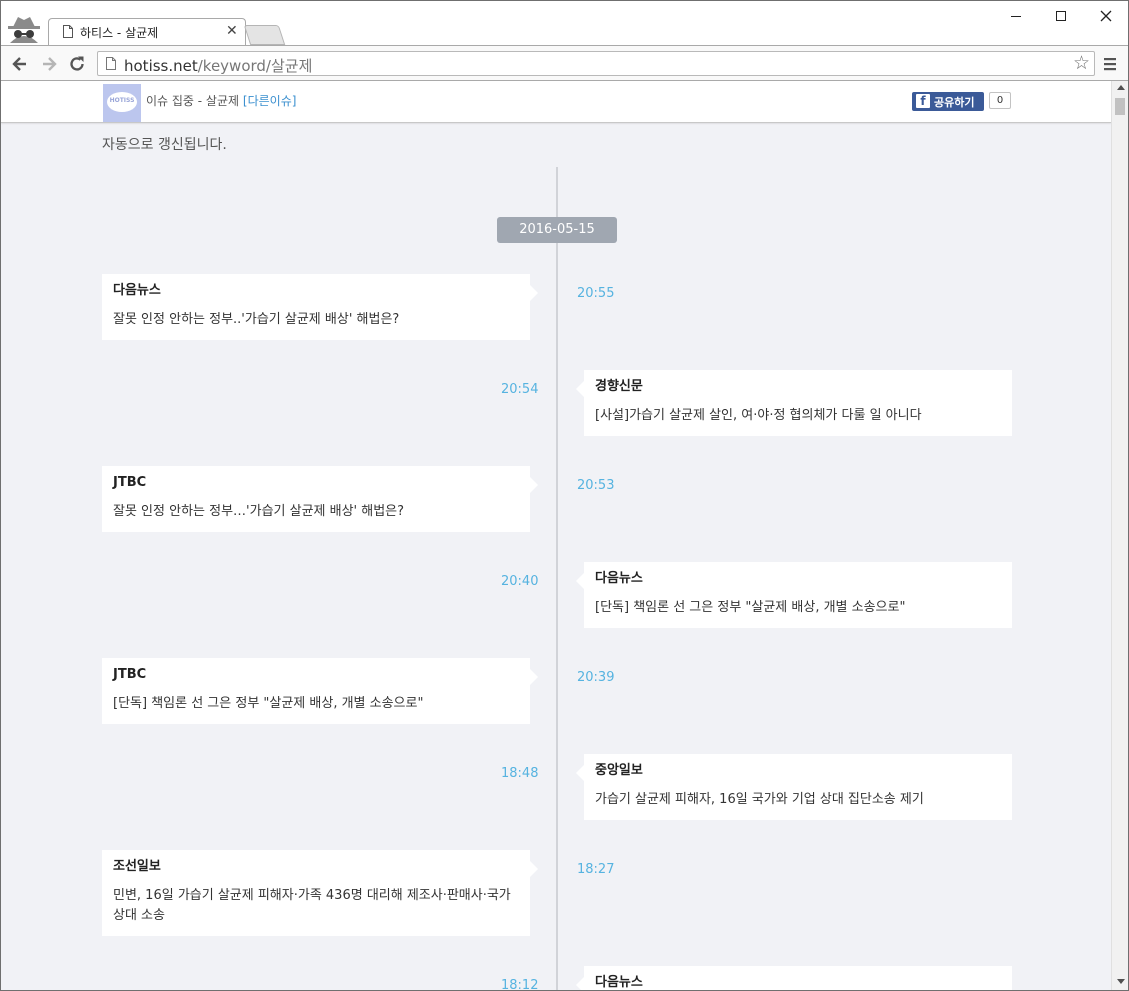  I want to click on news-headline: 잘못 인정 안하는 정부..'가습기 살균제 배상' 해법은?, so click(316, 320).